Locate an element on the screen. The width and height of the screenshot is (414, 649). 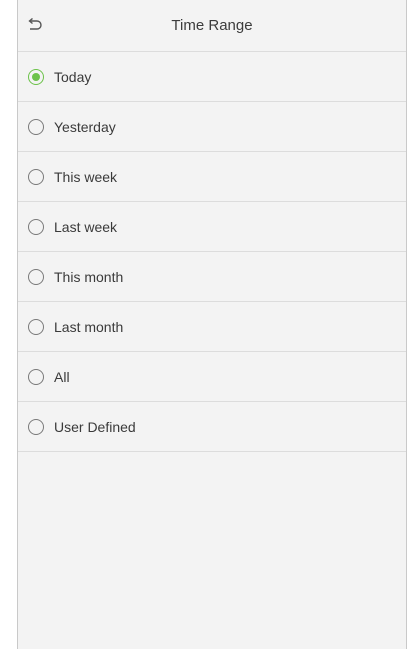
option-today: Today is located at coordinates (212, 77).